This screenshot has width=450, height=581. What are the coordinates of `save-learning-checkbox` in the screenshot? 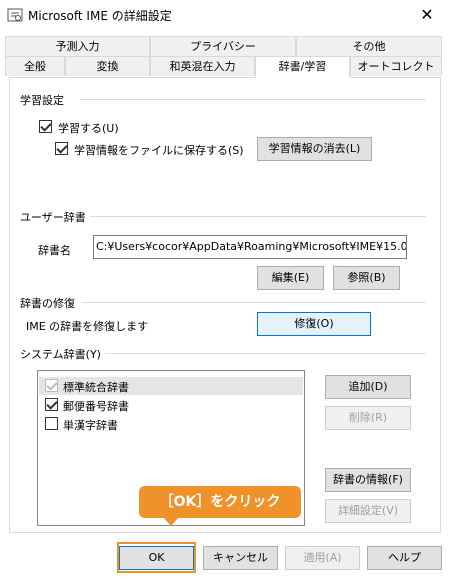 It's located at (61, 148).